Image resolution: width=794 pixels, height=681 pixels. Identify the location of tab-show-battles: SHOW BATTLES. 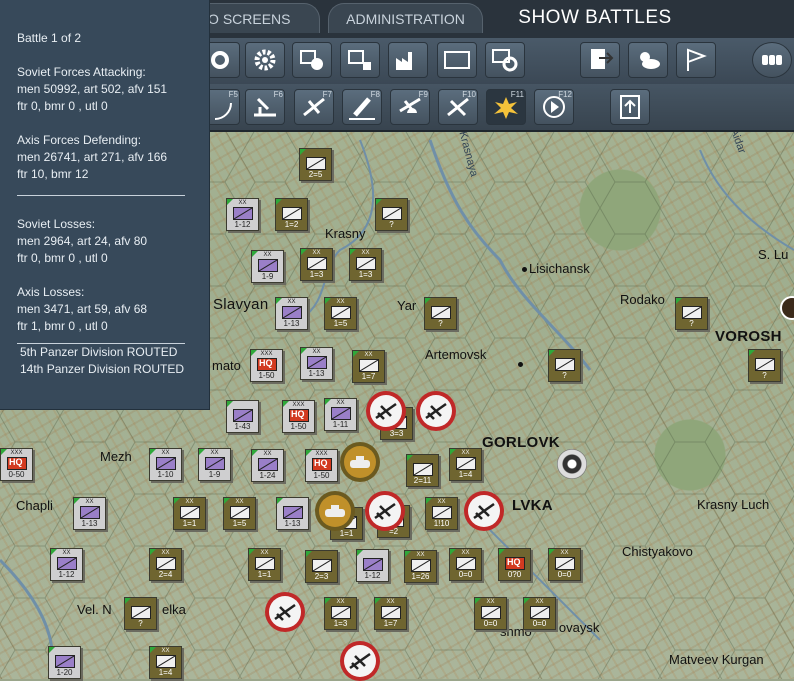
(595, 18).